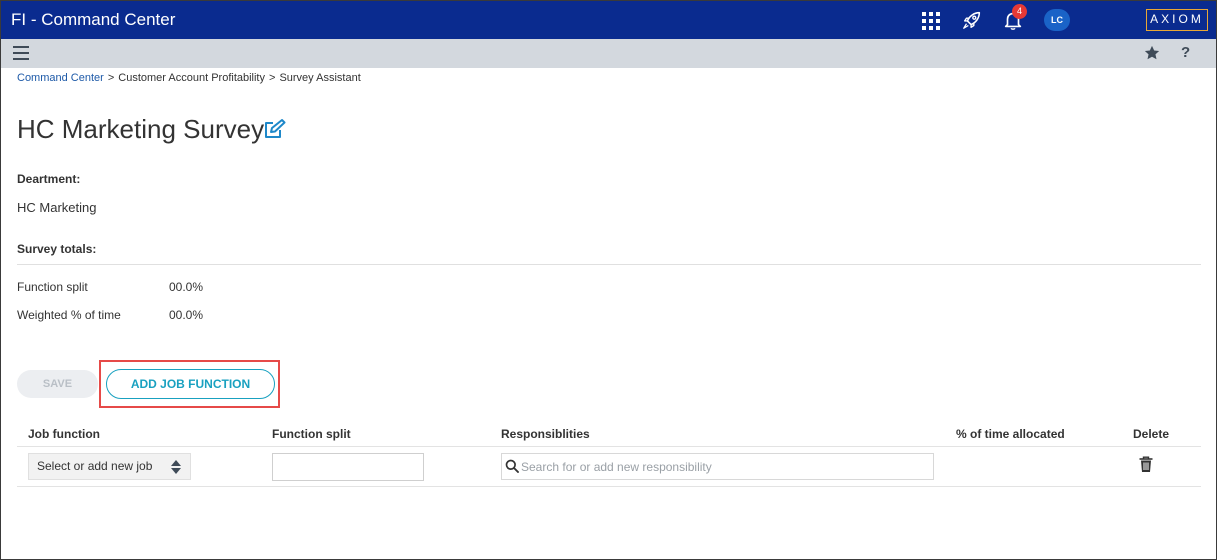  I want to click on app-title: FI - Command Center, so click(93, 19).